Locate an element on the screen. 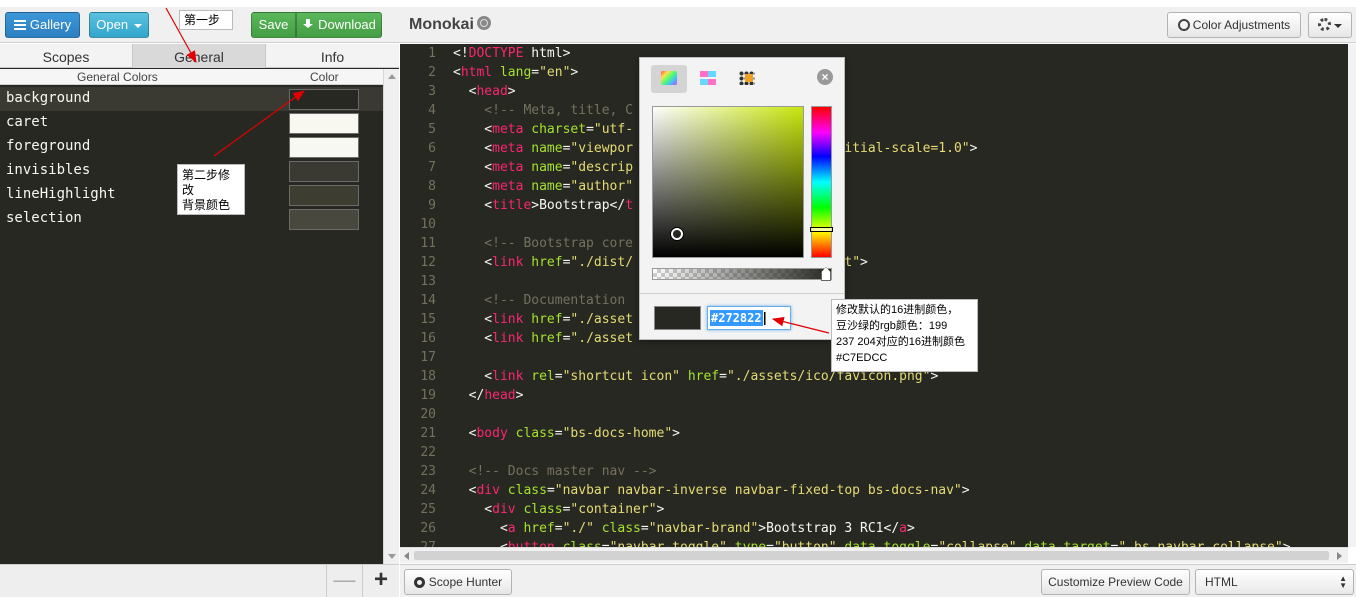 Image resolution: width=1356 pixels, height=597 pixels. code-token: "./asset is located at coordinates (602, 319).